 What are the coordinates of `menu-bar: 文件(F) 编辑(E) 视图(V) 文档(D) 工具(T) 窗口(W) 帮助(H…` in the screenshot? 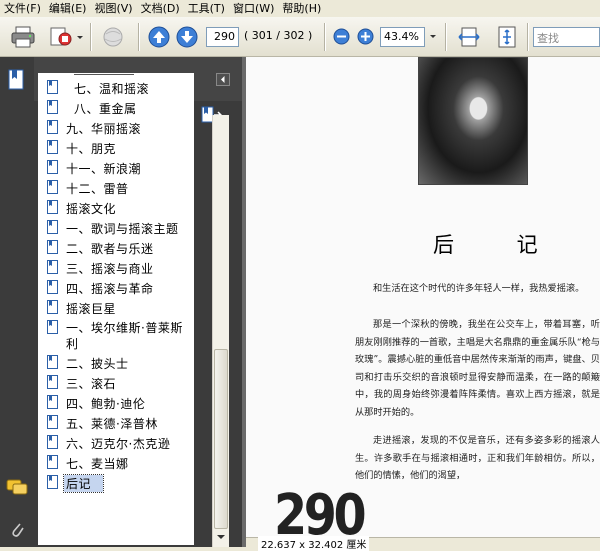 It's located at (300, 8).